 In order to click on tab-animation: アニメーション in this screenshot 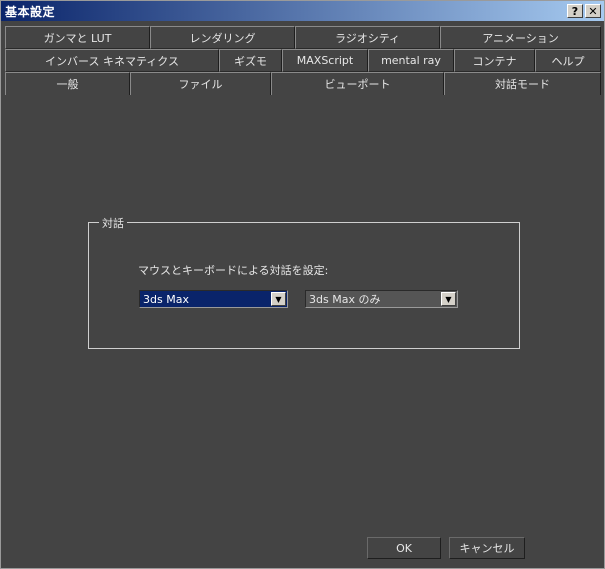, I will do `click(520, 37)`.